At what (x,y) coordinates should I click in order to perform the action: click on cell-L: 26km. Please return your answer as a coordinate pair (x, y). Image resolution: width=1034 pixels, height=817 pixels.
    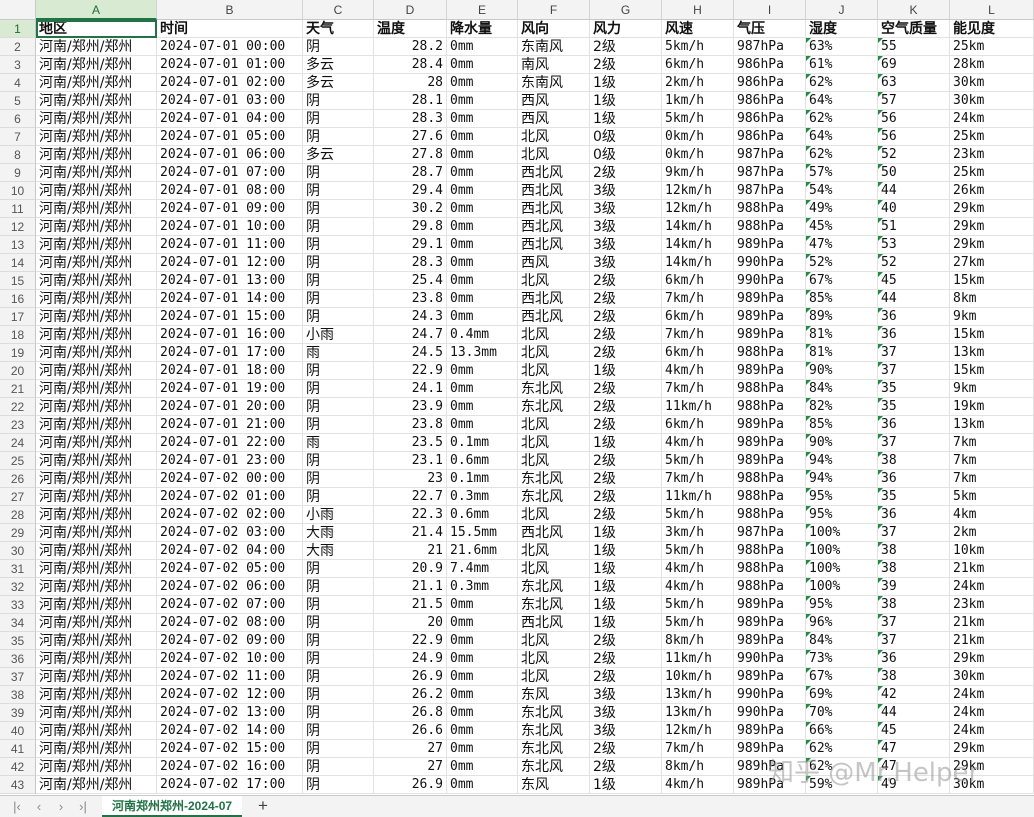
    Looking at the image, I should click on (992, 191).